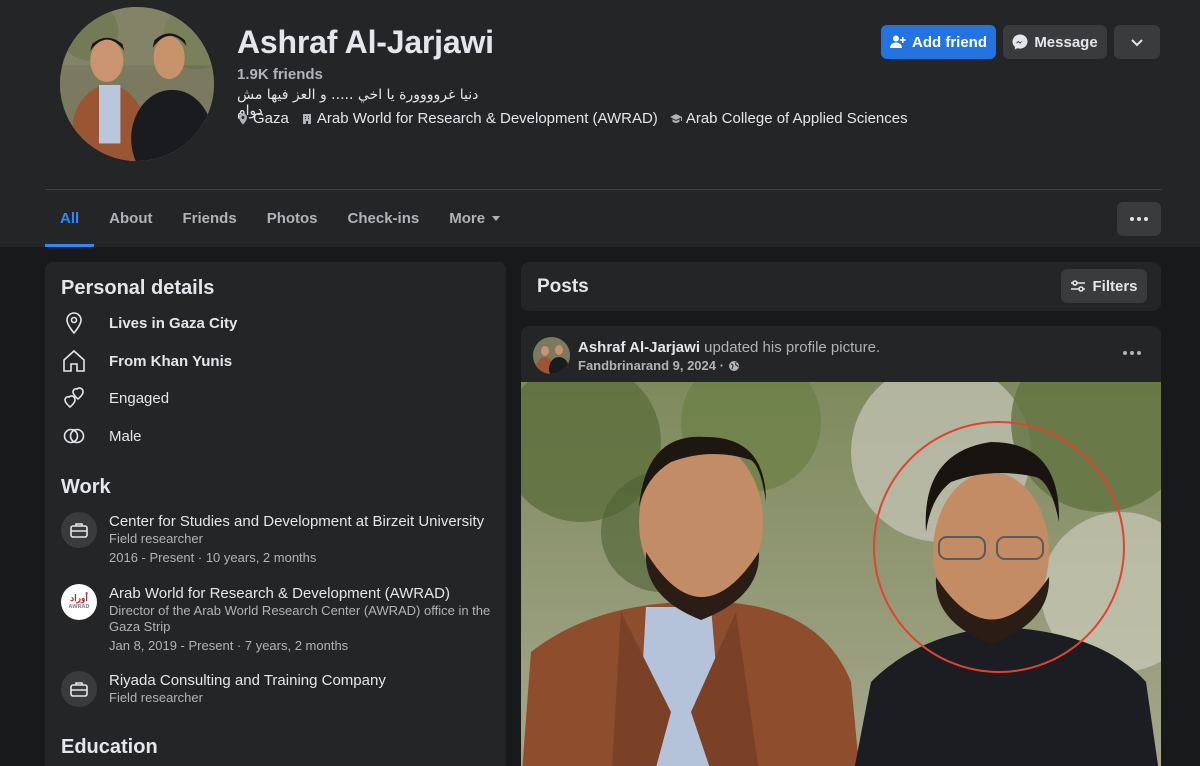 Image resolution: width=1200 pixels, height=766 pixels. Describe the element at coordinates (130, 218) in the screenshot. I see `tab-about: About` at that location.